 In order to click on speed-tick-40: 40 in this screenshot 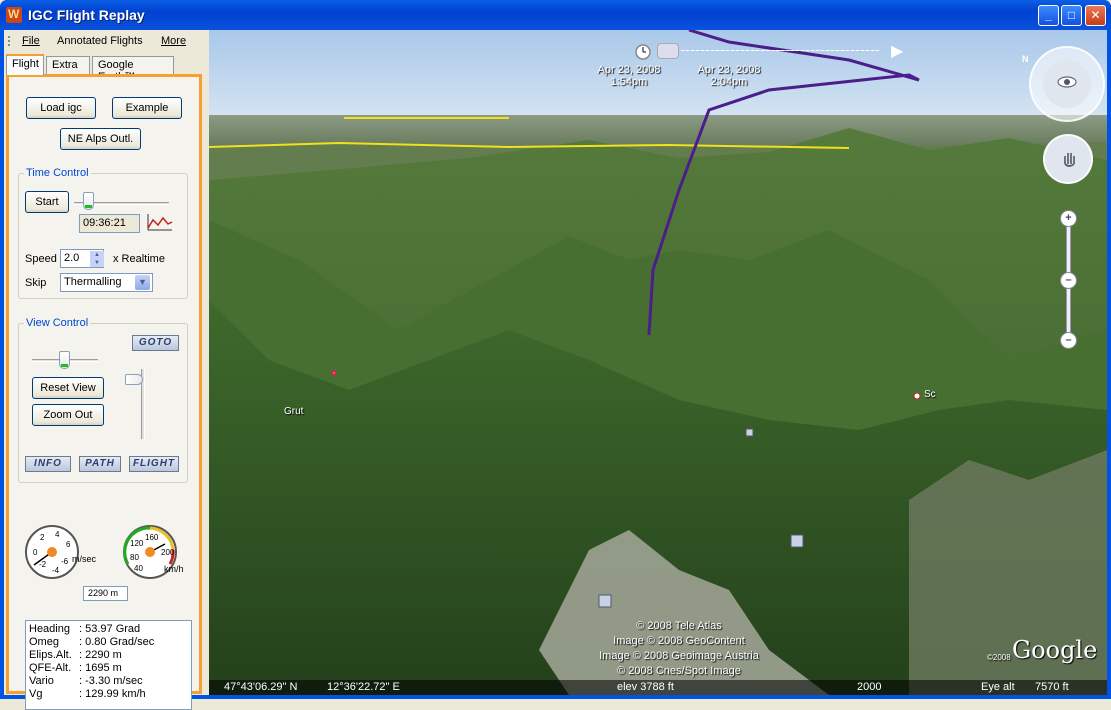, I will do `click(138, 568)`.